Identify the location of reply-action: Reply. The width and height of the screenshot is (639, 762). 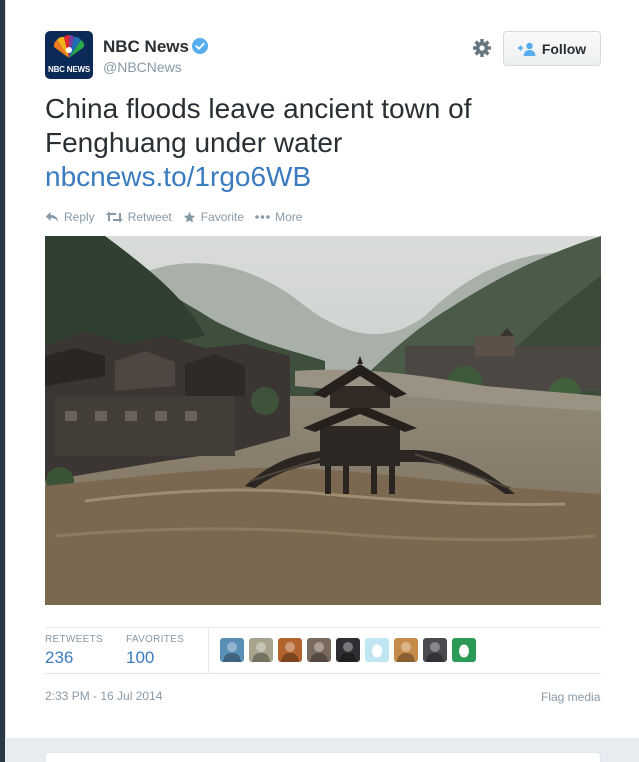
(70, 217).